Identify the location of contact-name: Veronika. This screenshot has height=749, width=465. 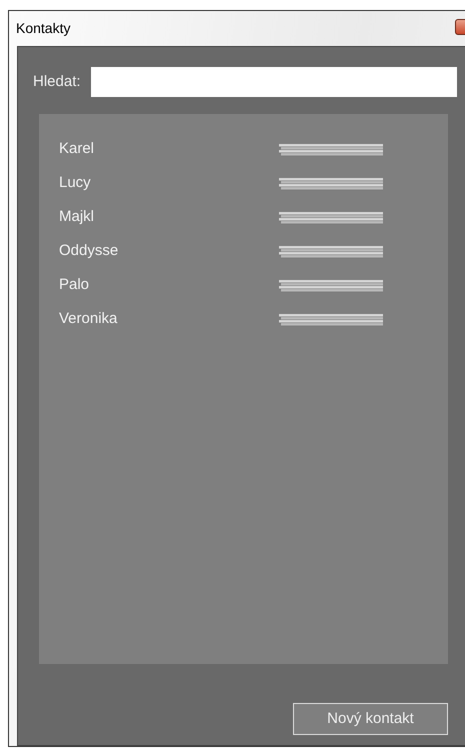
(169, 319).